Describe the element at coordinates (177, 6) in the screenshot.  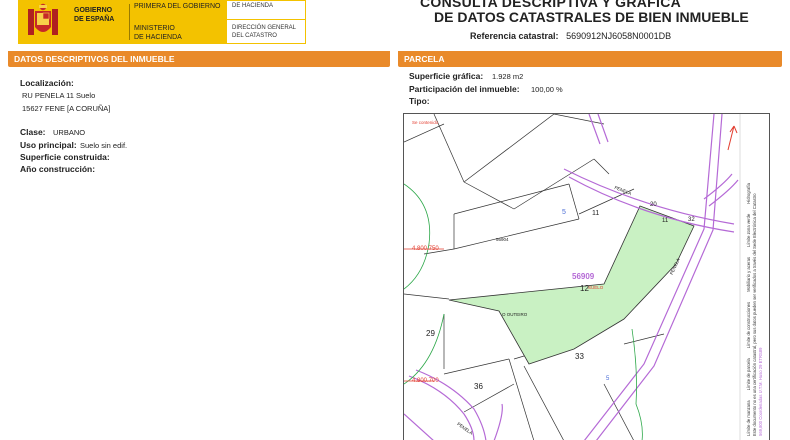
I see `ministerio-top-text: PRIMERA DEL GOBIERNO` at that location.